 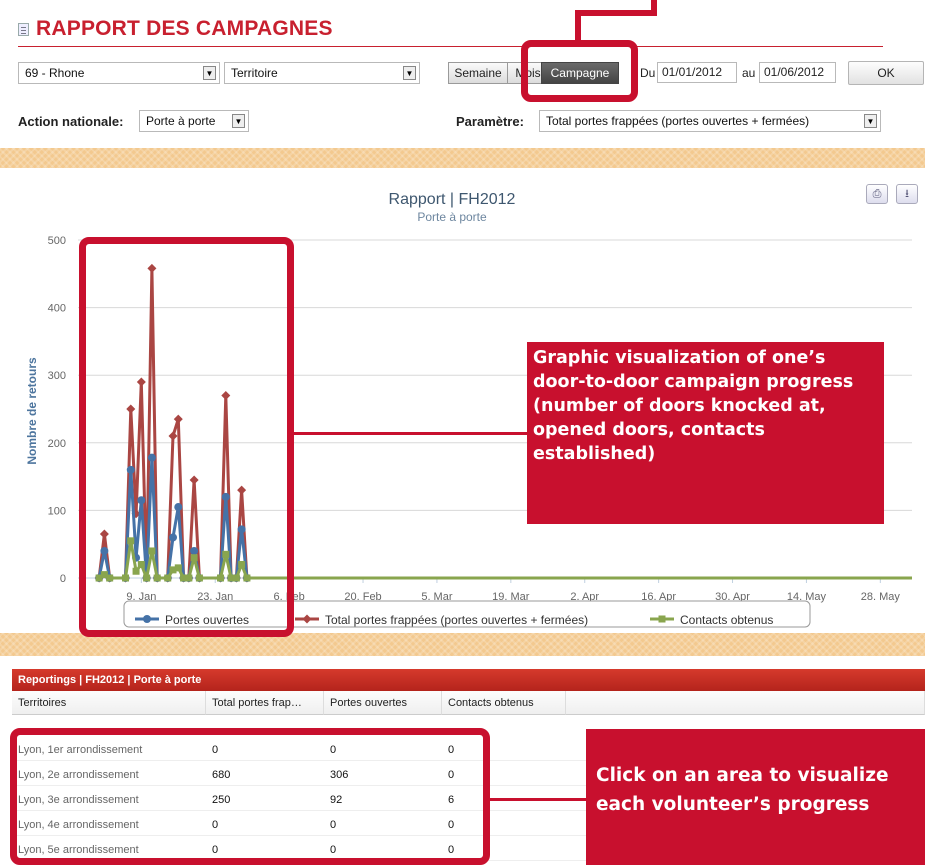 What do you see at coordinates (881, 597) in the screenshot?
I see `x-tick-label: 28. May` at bounding box center [881, 597].